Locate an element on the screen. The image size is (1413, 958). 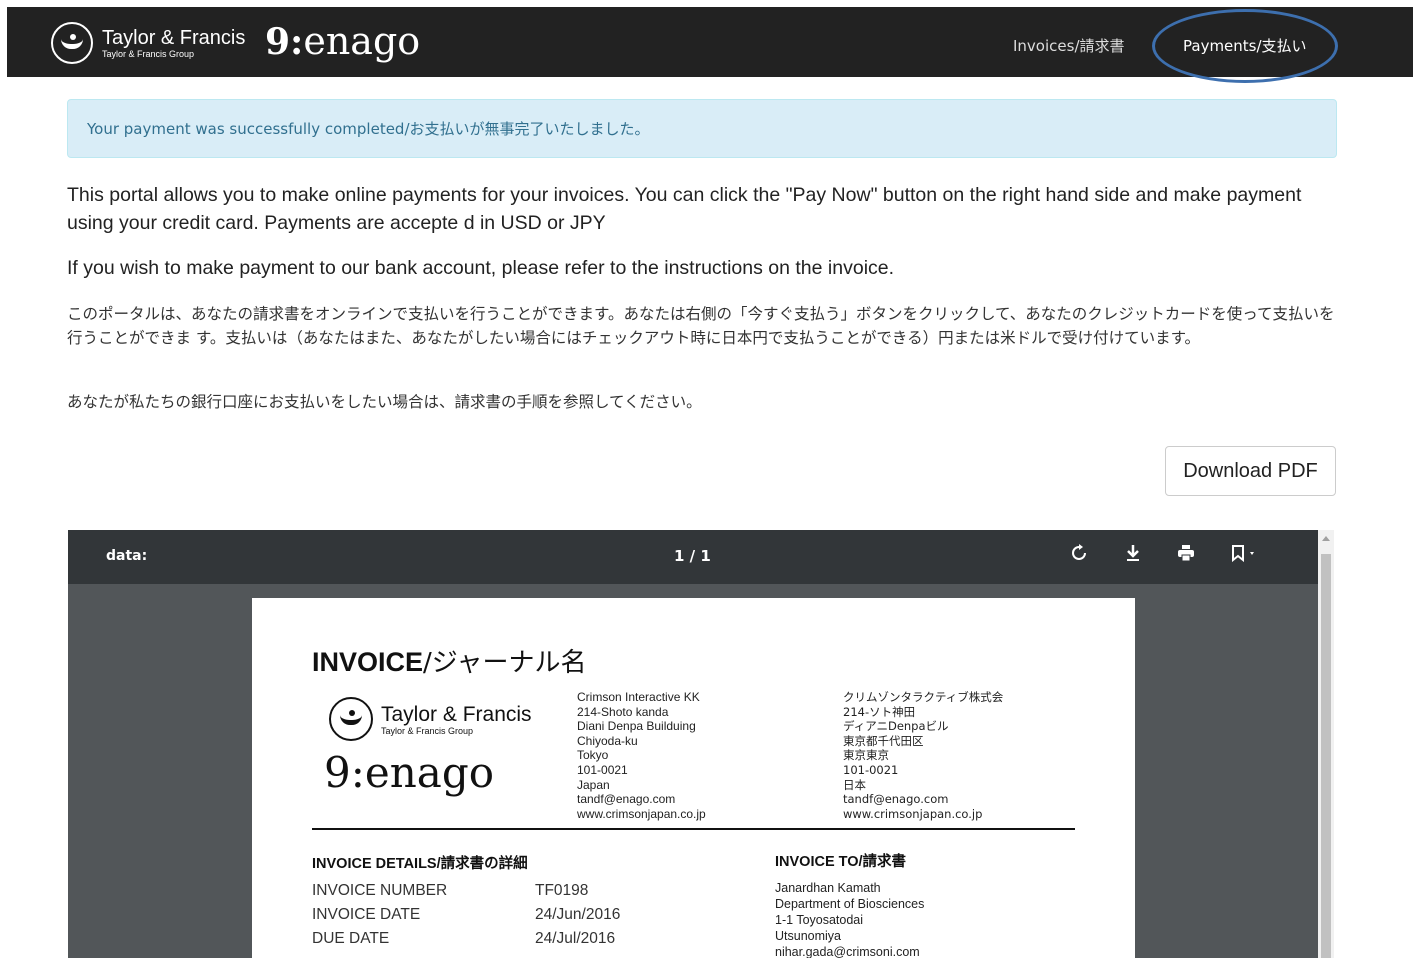
brand-subtitle: Taylor & Francis Group is located at coordinates (148, 54).